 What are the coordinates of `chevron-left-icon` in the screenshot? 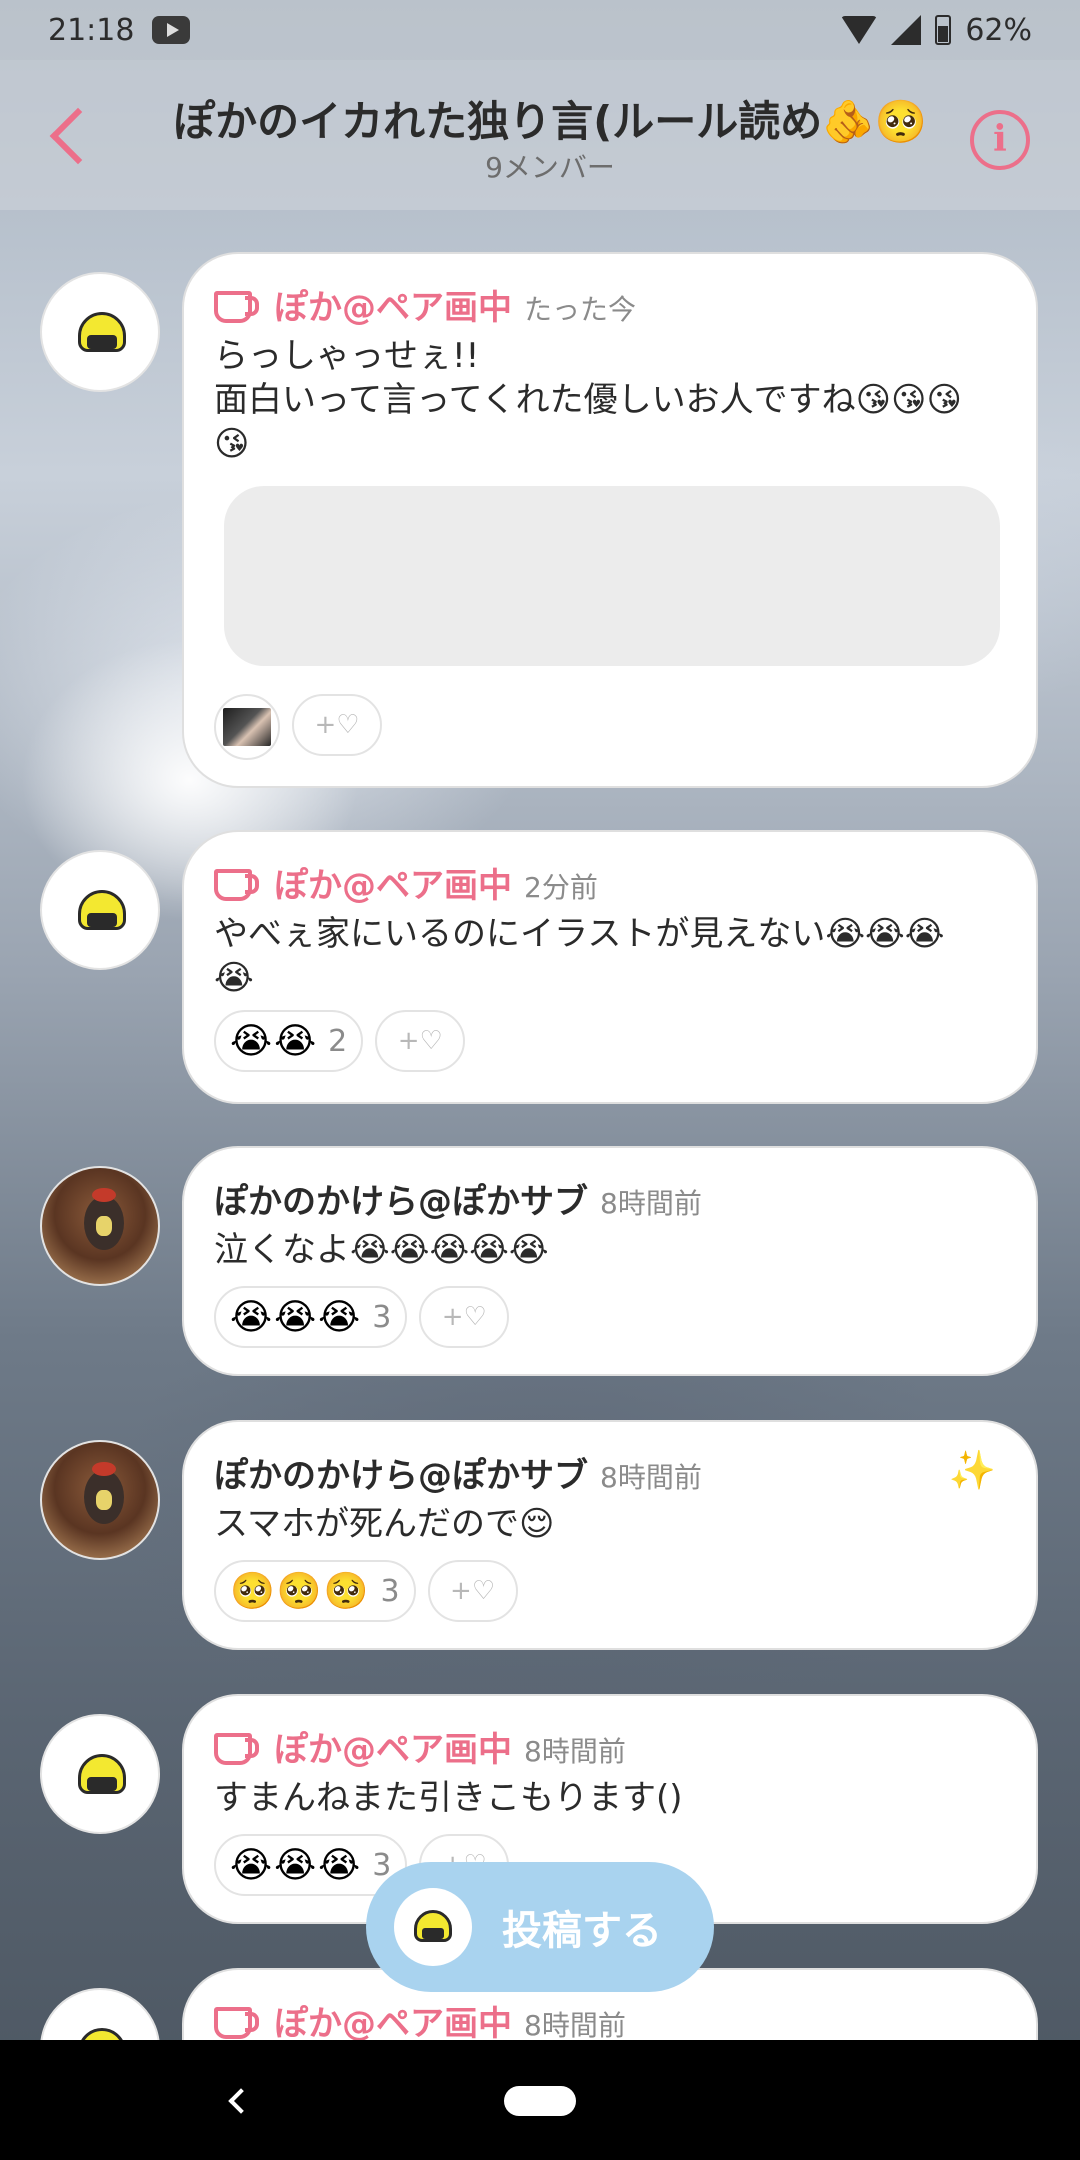 It's located at (78, 136).